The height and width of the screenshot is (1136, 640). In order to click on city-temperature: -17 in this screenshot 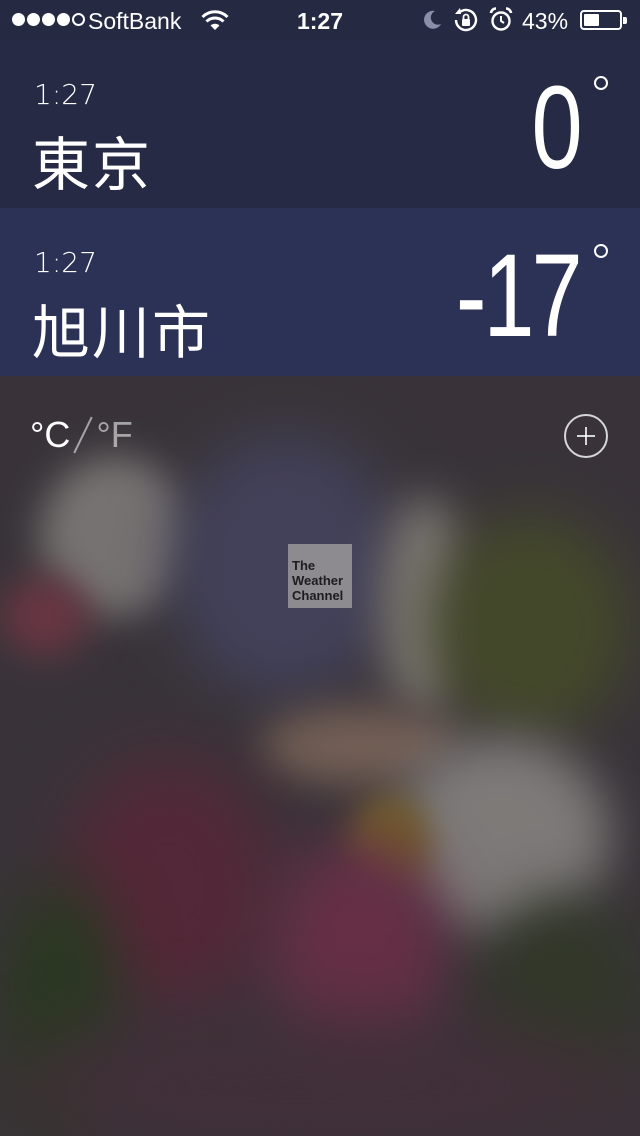, I will do `click(519, 296)`.